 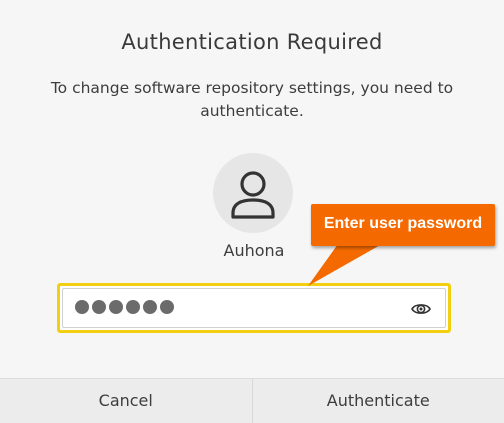 I want to click on password-input, so click(x=254, y=308).